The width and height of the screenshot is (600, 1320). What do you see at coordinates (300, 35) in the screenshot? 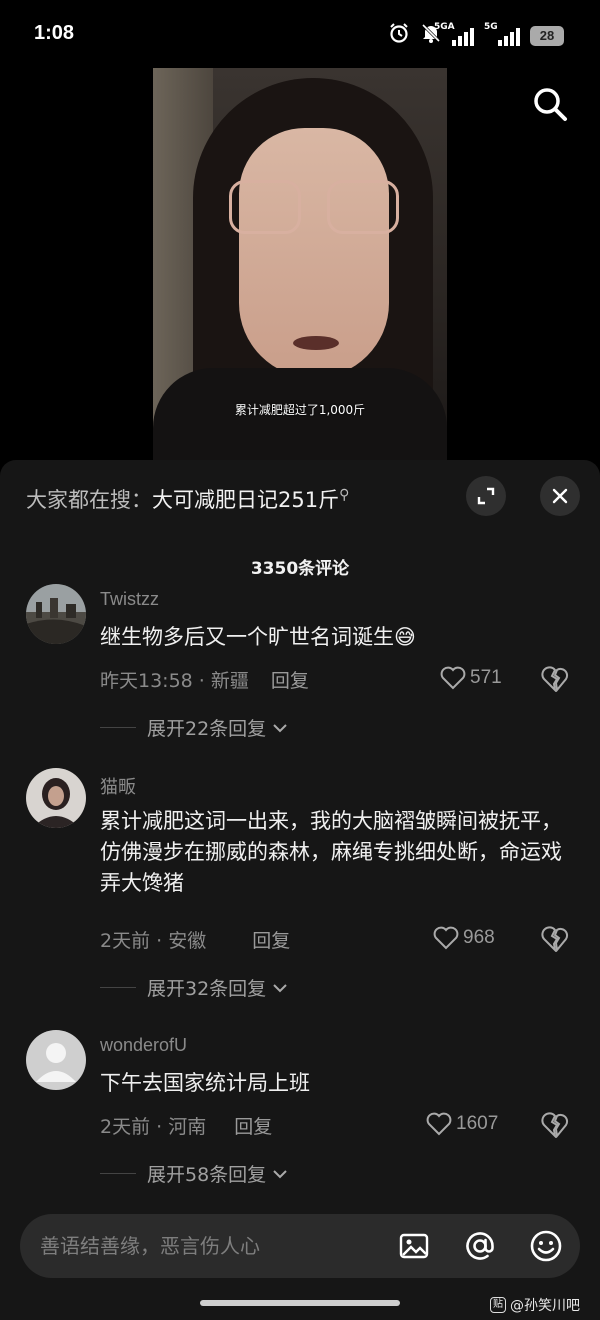
I see `status-bar: 1:08 5GA 5G 28` at bounding box center [300, 35].